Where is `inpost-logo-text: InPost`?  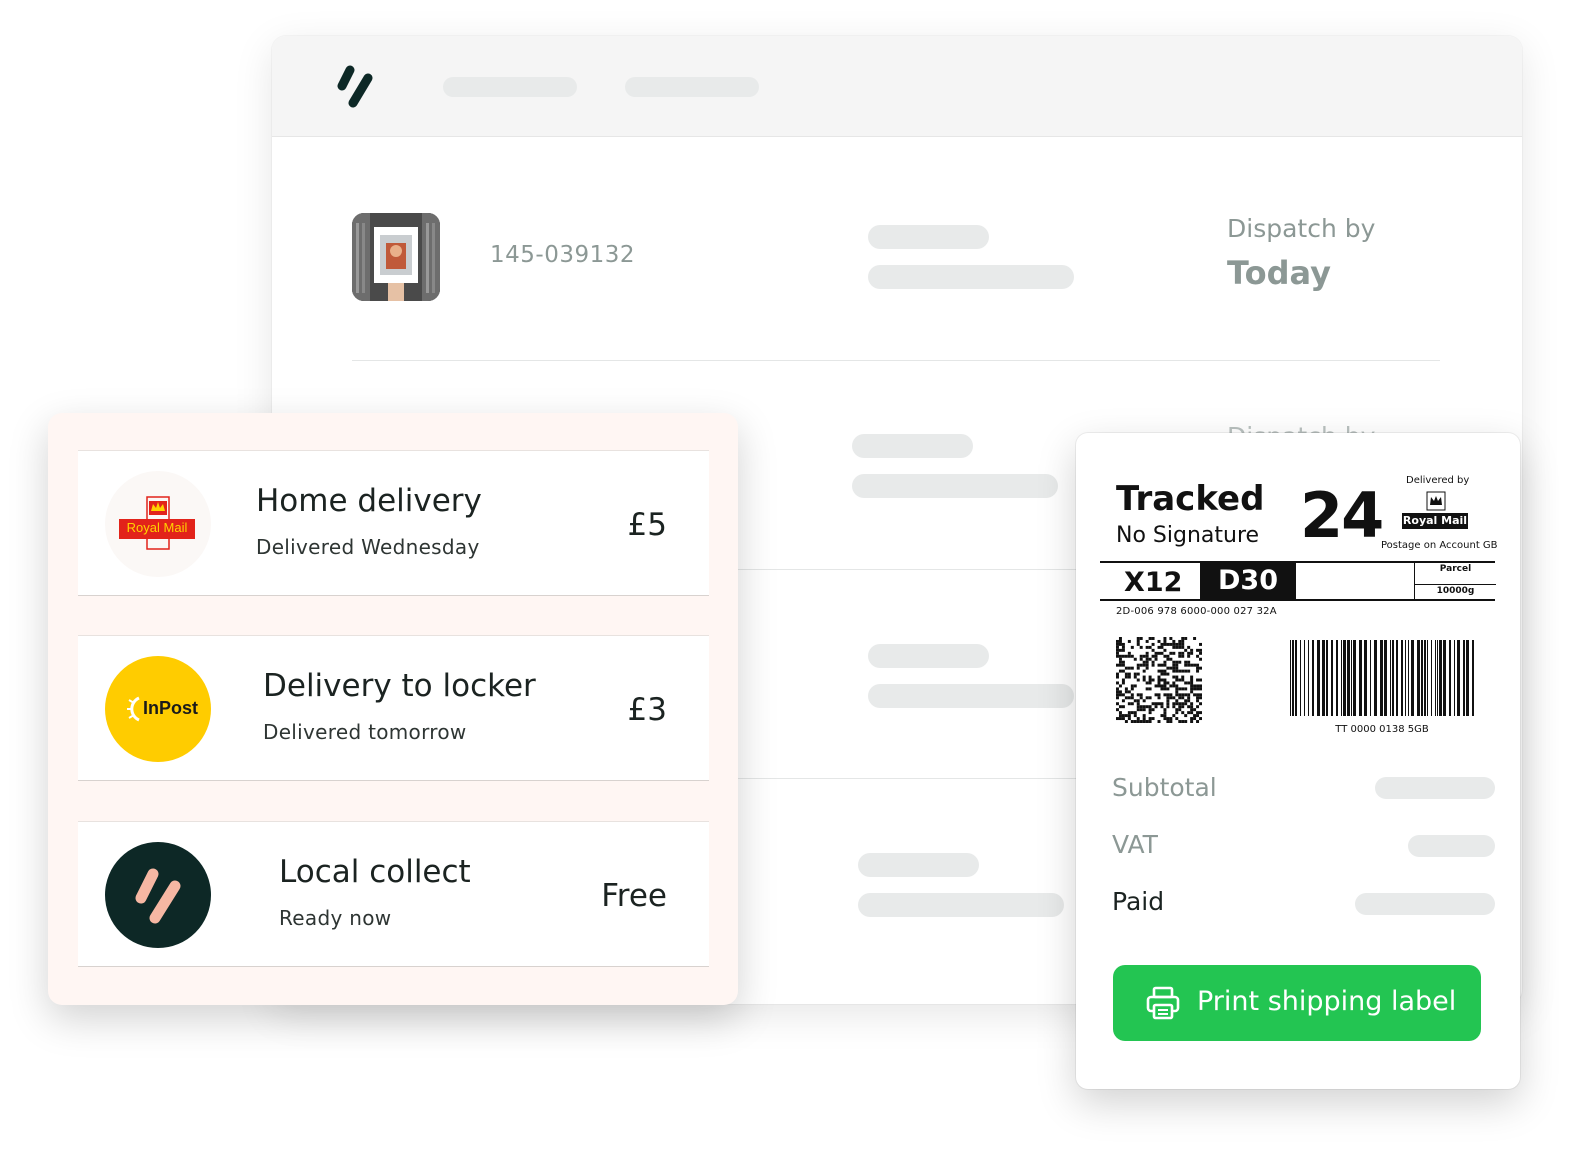
inpost-logo-text: InPost is located at coordinates (171, 708).